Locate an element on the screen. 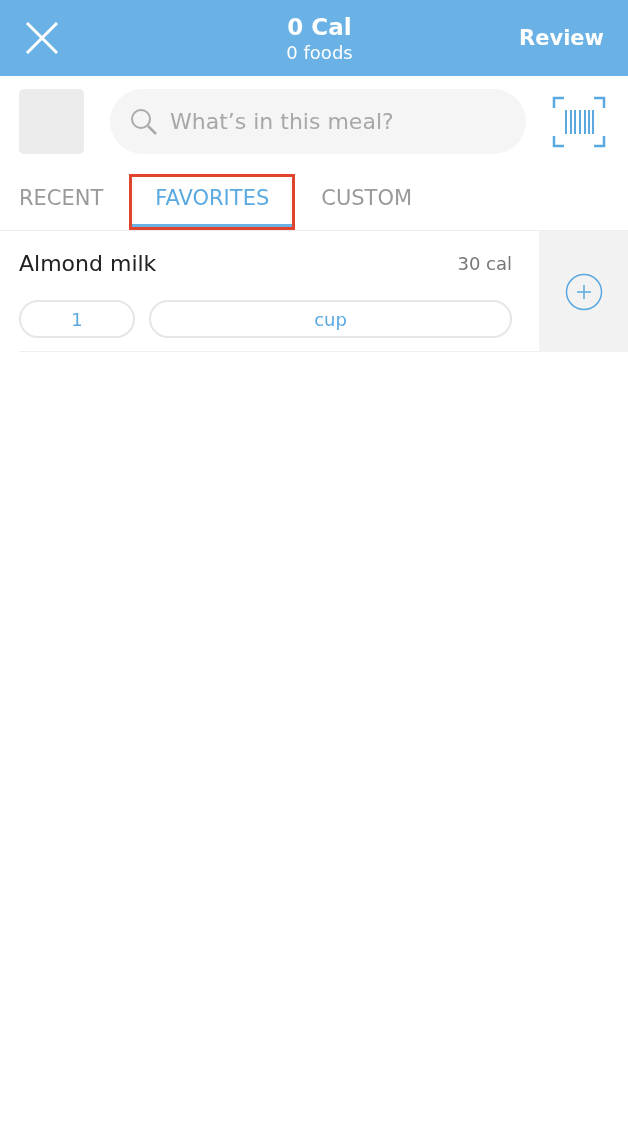 This screenshot has width=628, height=1133. add-food-button is located at coordinates (583, 291).